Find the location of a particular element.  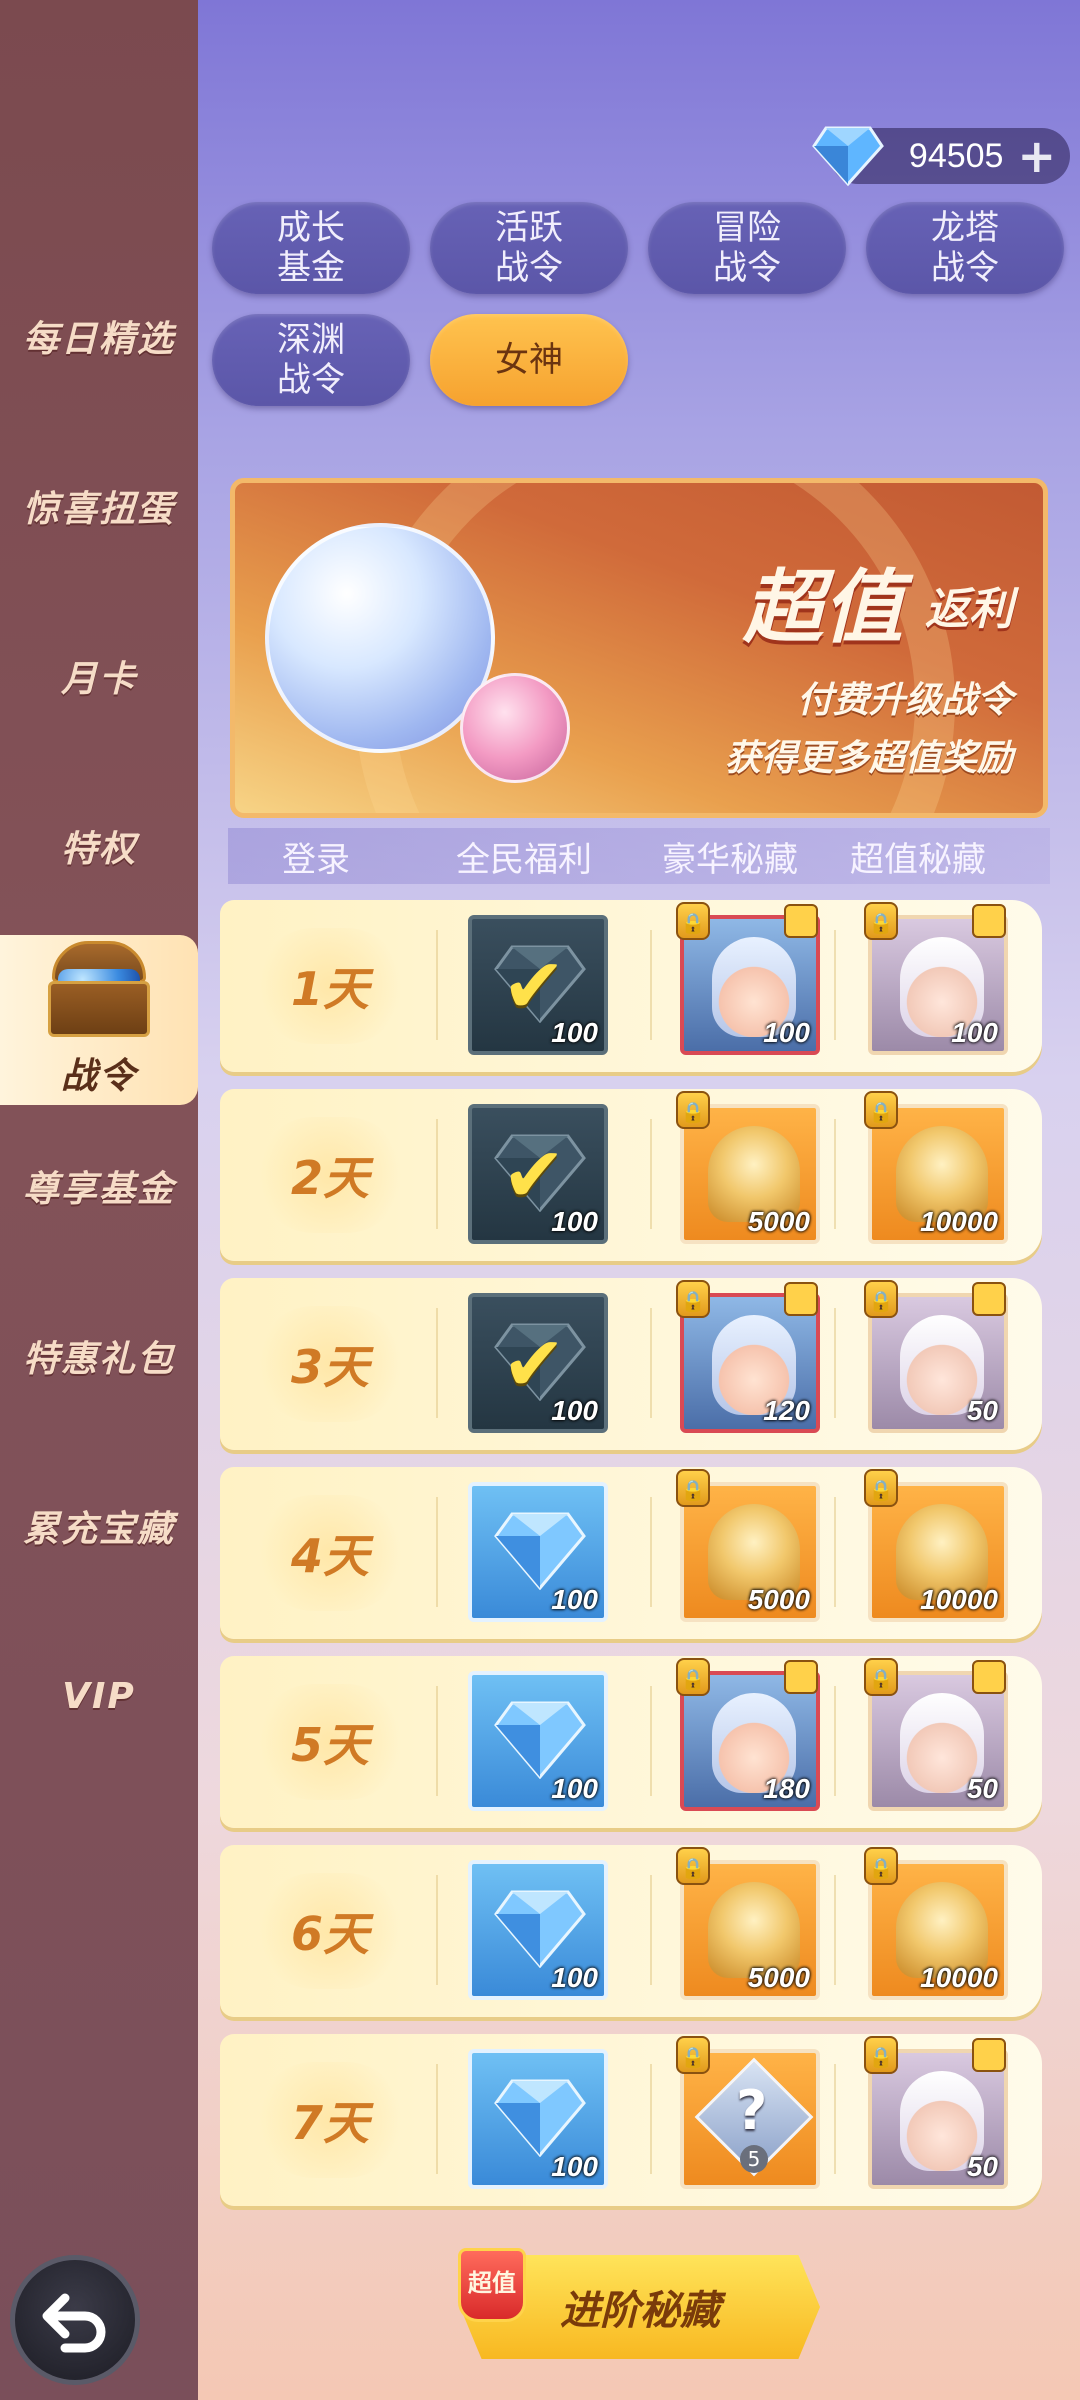

diamond-amount: 94505 is located at coordinates (956, 155).